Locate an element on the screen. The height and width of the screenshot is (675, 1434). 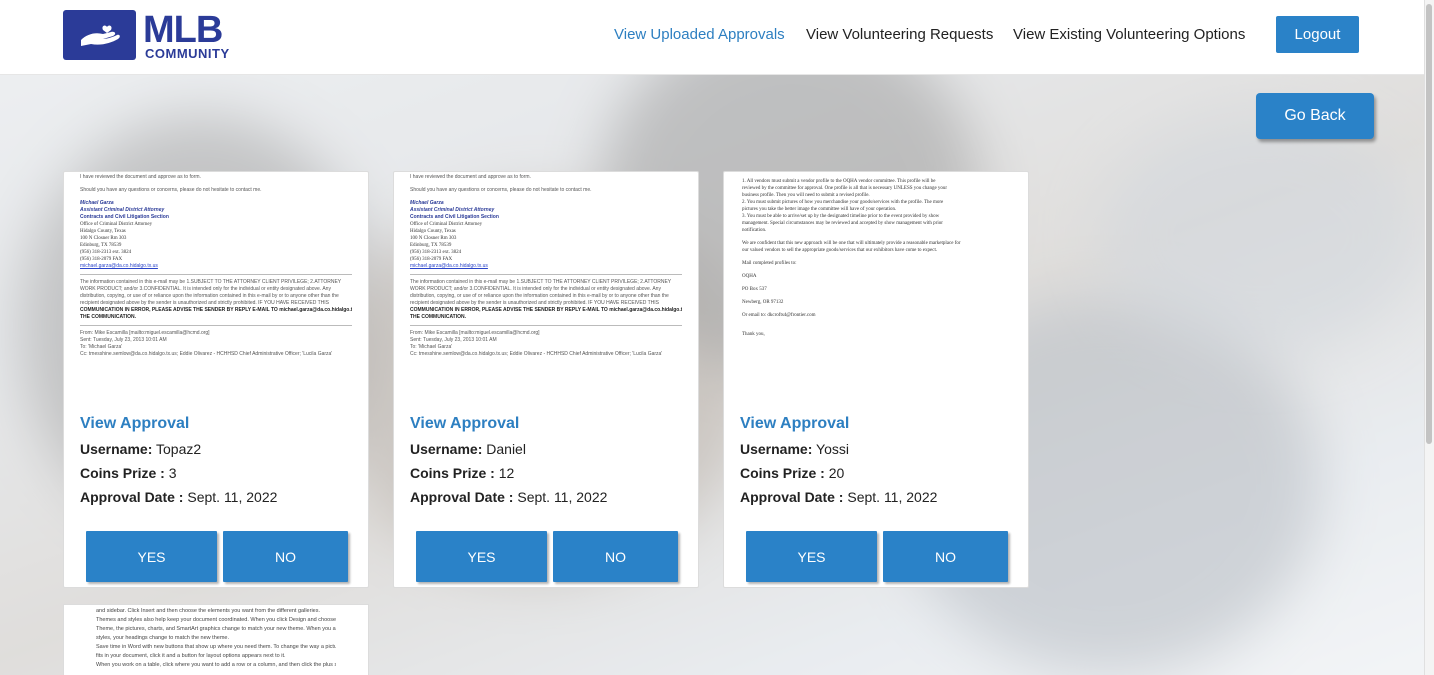
nav-view-volunteering-requests: View Volunteering Requests is located at coordinates (899, 34).